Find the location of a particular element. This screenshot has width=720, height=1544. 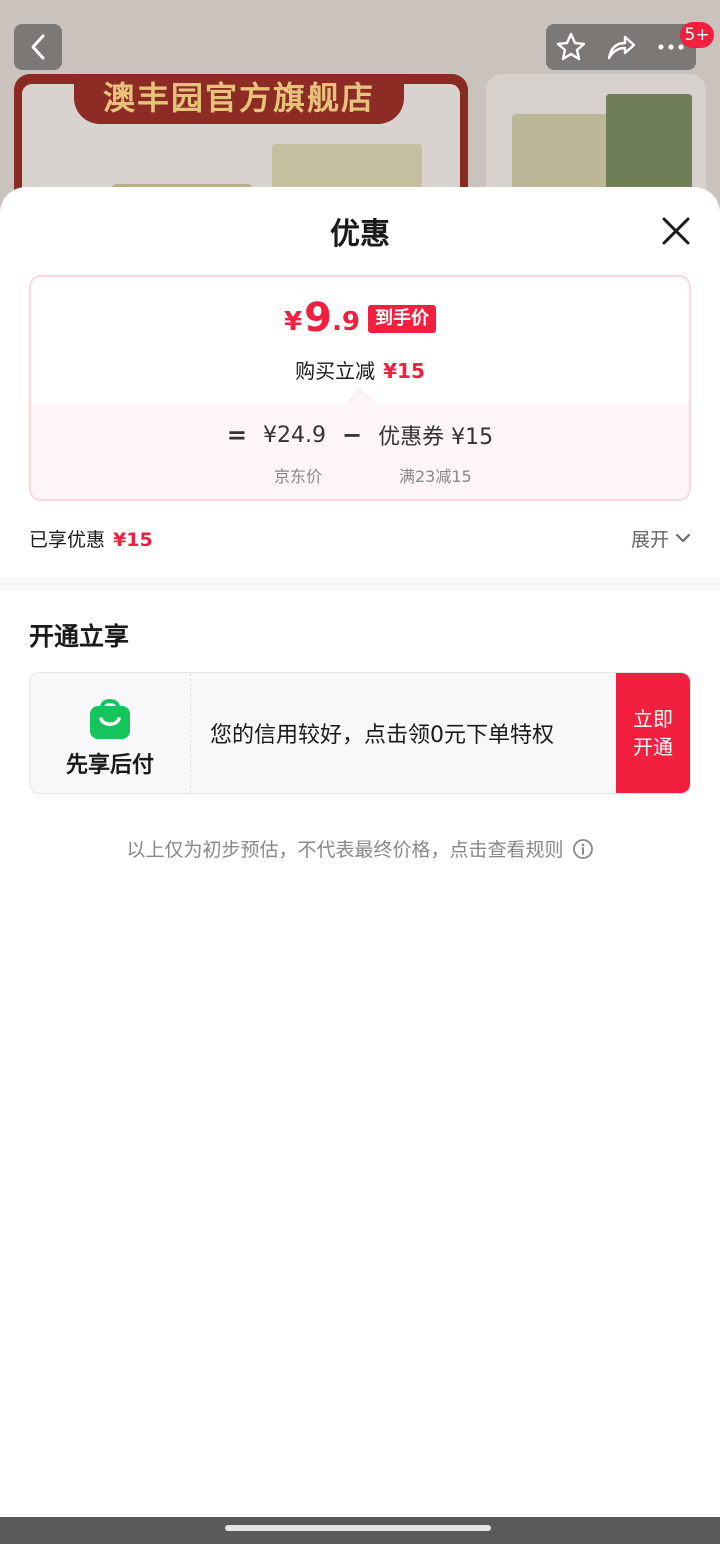

cart-badge: 5+ is located at coordinates (697, 35).